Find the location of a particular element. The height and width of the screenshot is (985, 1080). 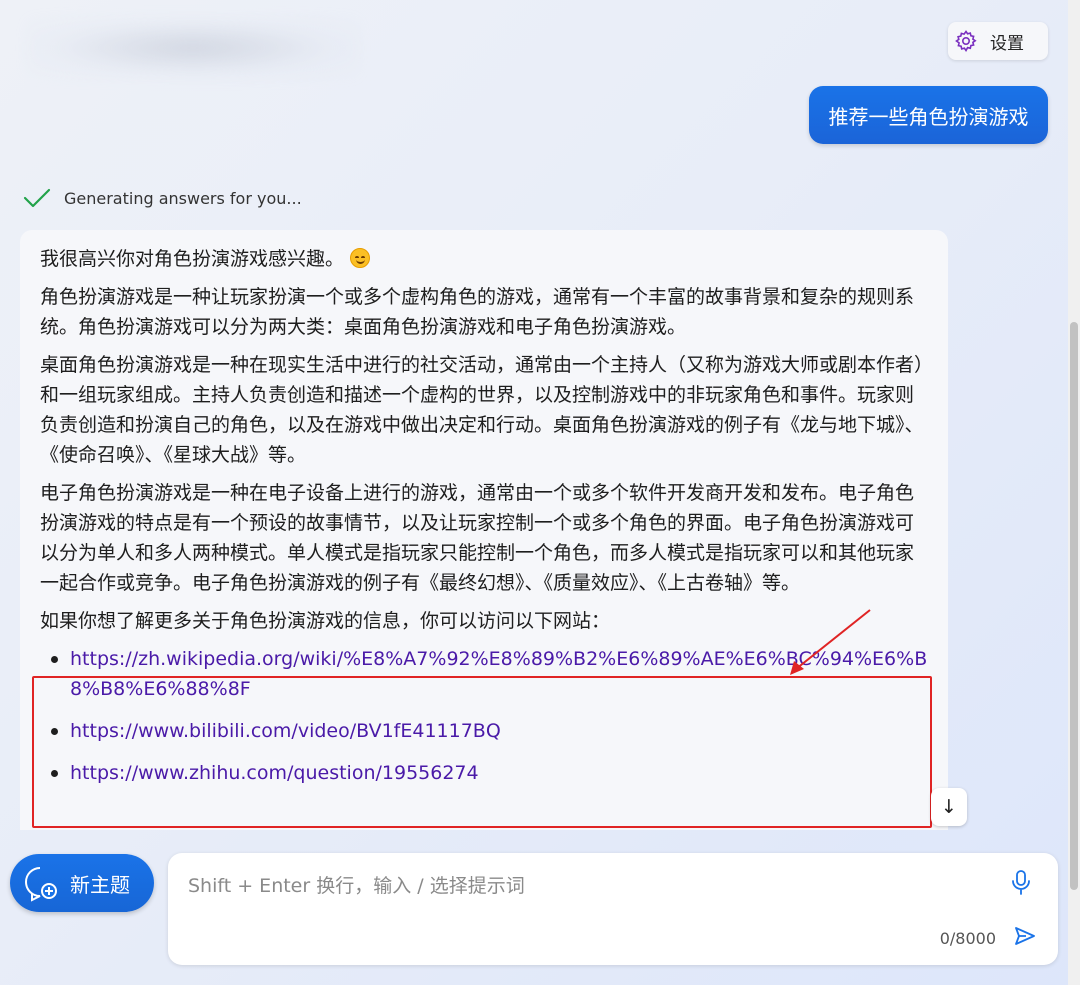

checkmark-icon is located at coordinates (37, 198).